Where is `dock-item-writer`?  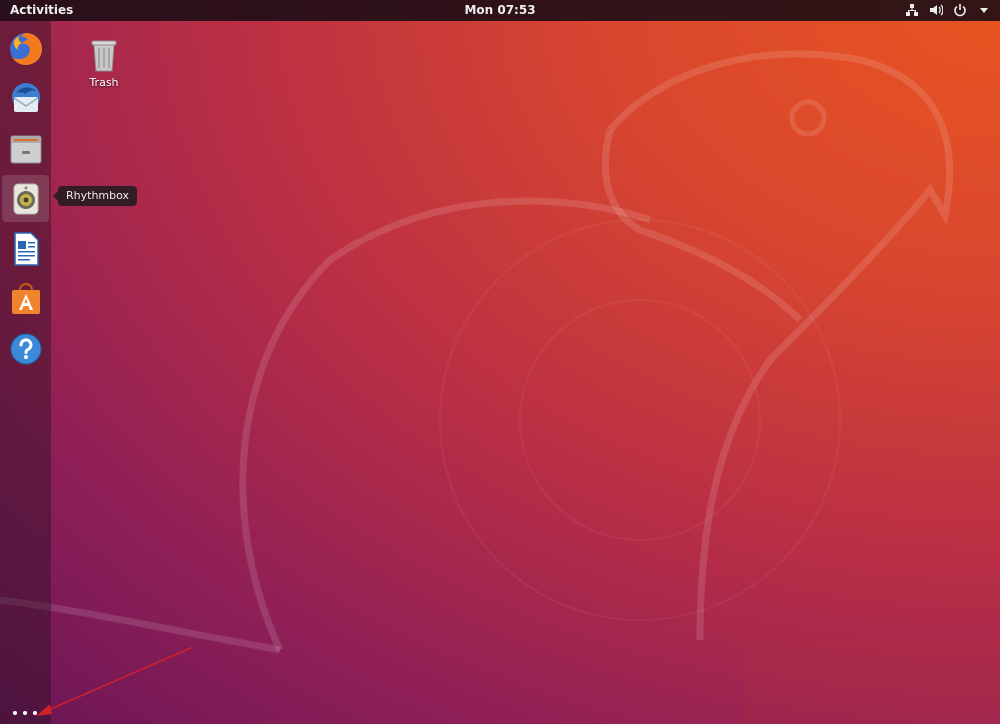 dock-item-writer is located at coordinates (25, 248).